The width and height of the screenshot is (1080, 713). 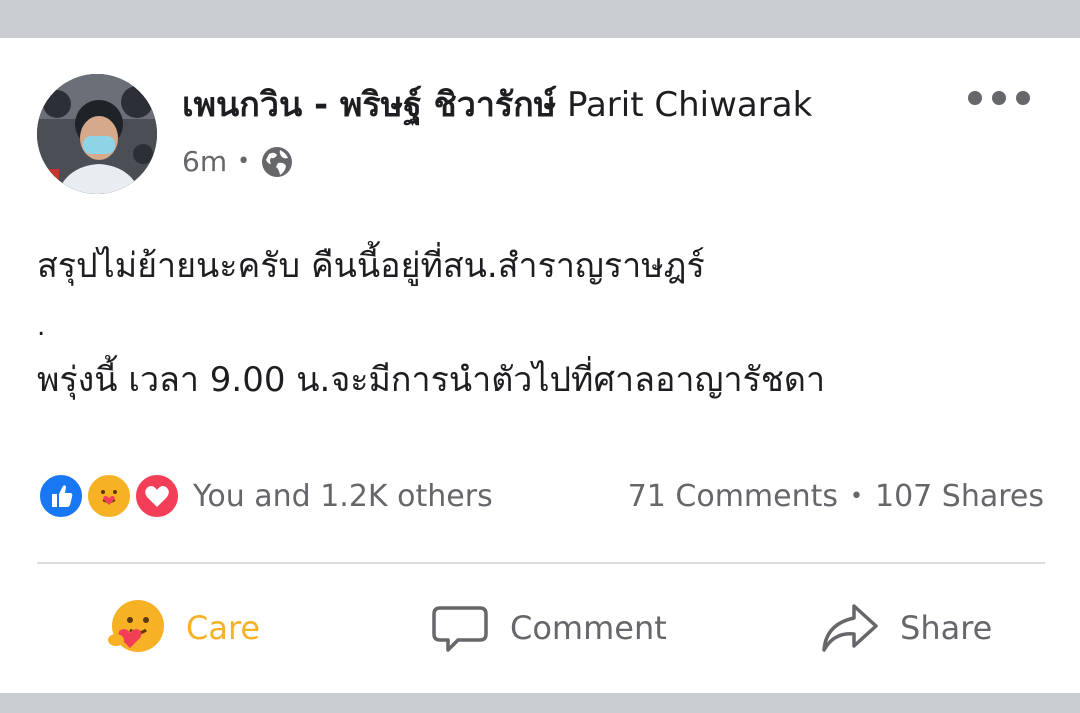 I want to click on reaction-icons, so click(x=112, y=496).